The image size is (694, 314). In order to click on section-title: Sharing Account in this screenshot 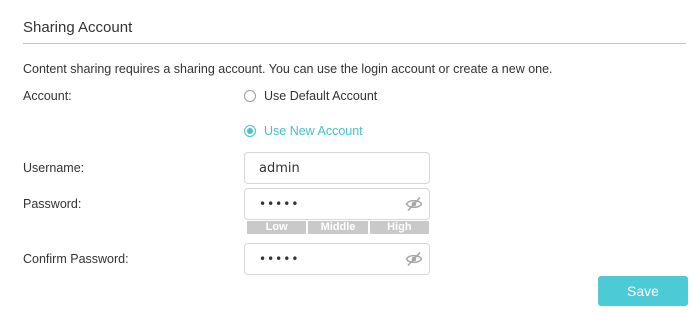, I will do `click(78, 27)`.